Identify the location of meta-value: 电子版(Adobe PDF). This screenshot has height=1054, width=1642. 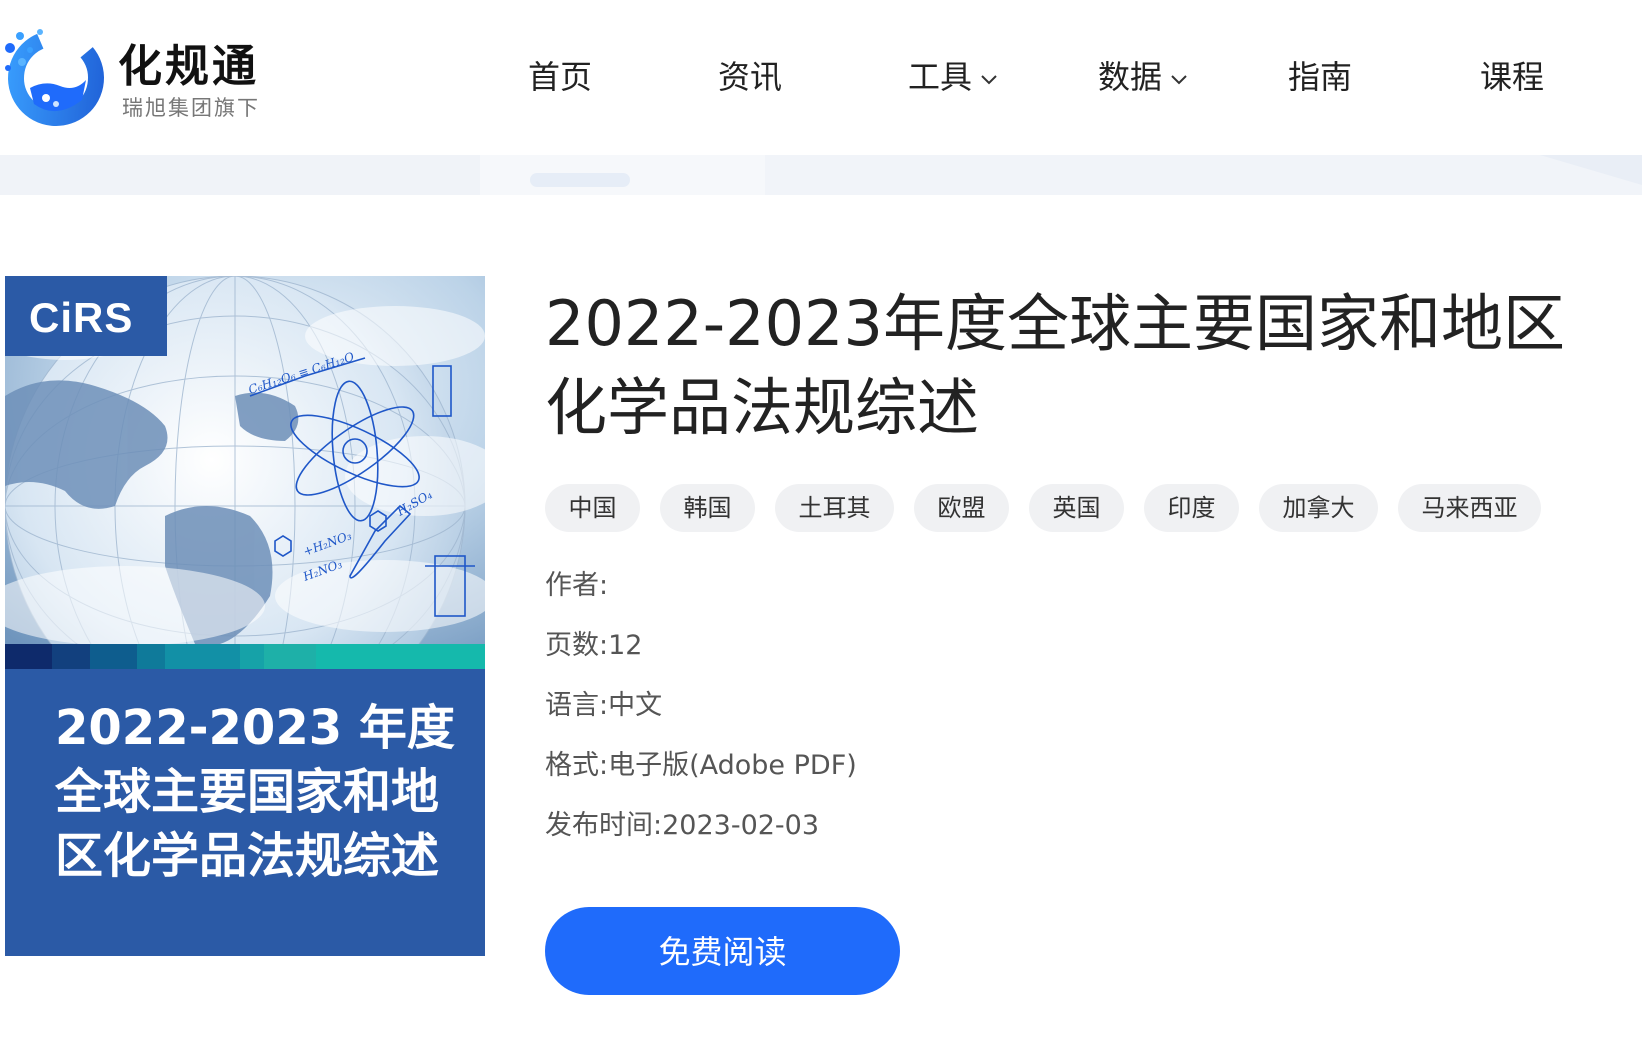
(732, 765).